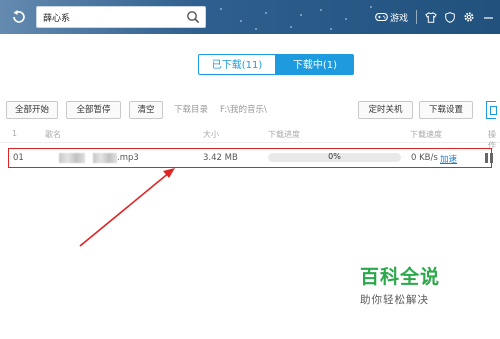 This screenshot has height=339, width=500. Describe the element at coordinates (128, 158) in the screenshot. I see `song-name-suffix: .mp3` at that location.